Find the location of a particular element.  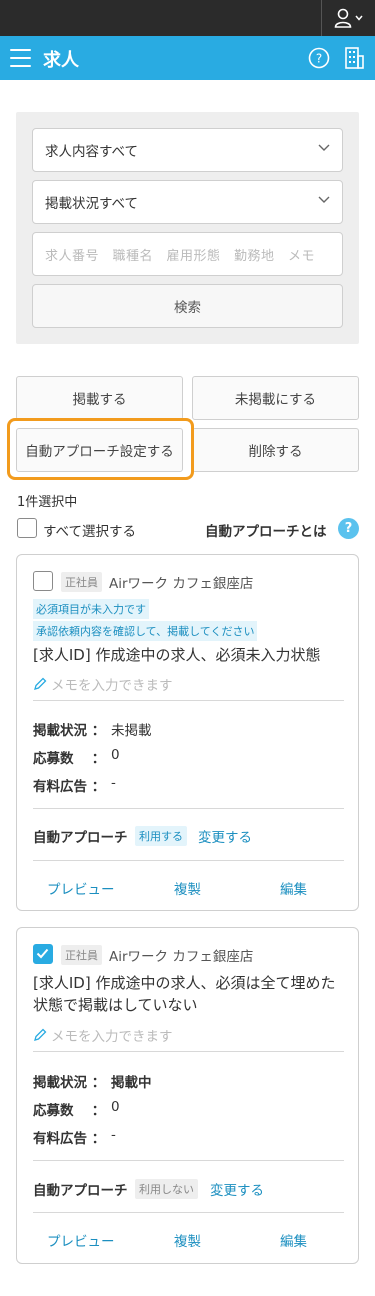

status-filter-value: 掲載状況すべて is located at coordinates (92, 204).